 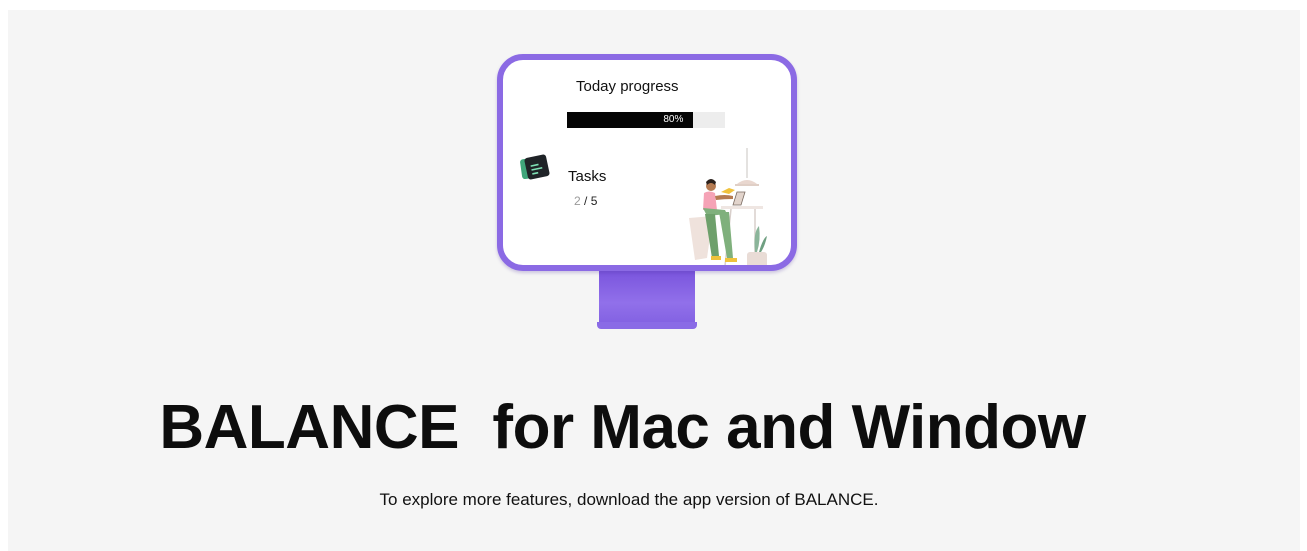 What do you see at coordinates (577, 201) in the screenshot?
I see `tasks-done-count: 2` at bounding box center [577, 201].